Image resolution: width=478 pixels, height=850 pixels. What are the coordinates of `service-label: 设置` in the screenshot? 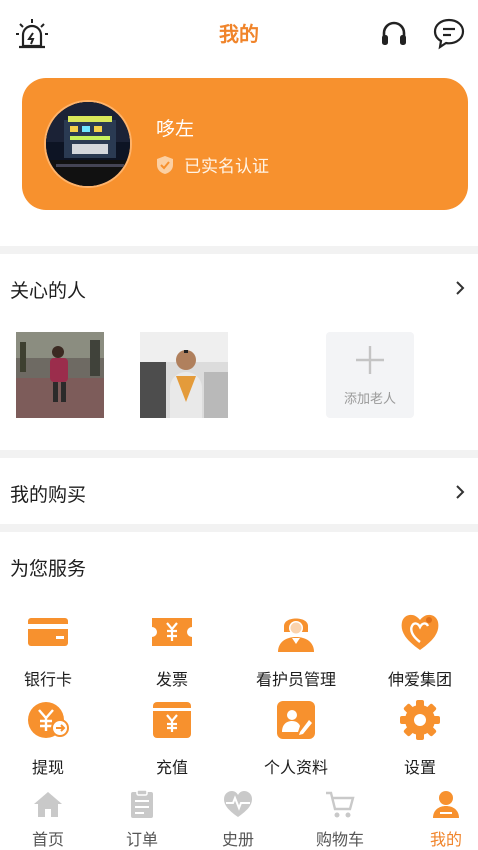 It's located at (419, 767).